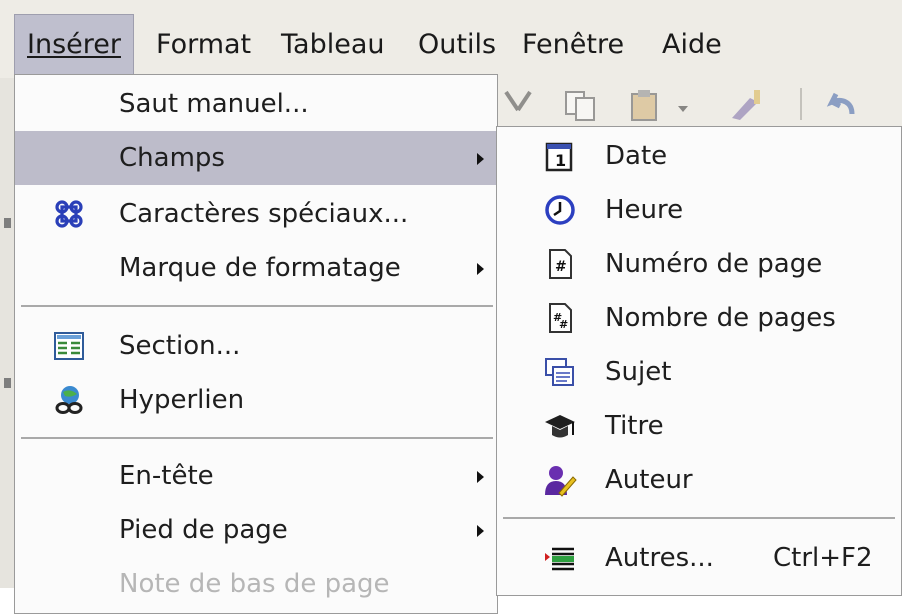  I want to click on submenu-item-auteur: Auteur, so click(699, 480).